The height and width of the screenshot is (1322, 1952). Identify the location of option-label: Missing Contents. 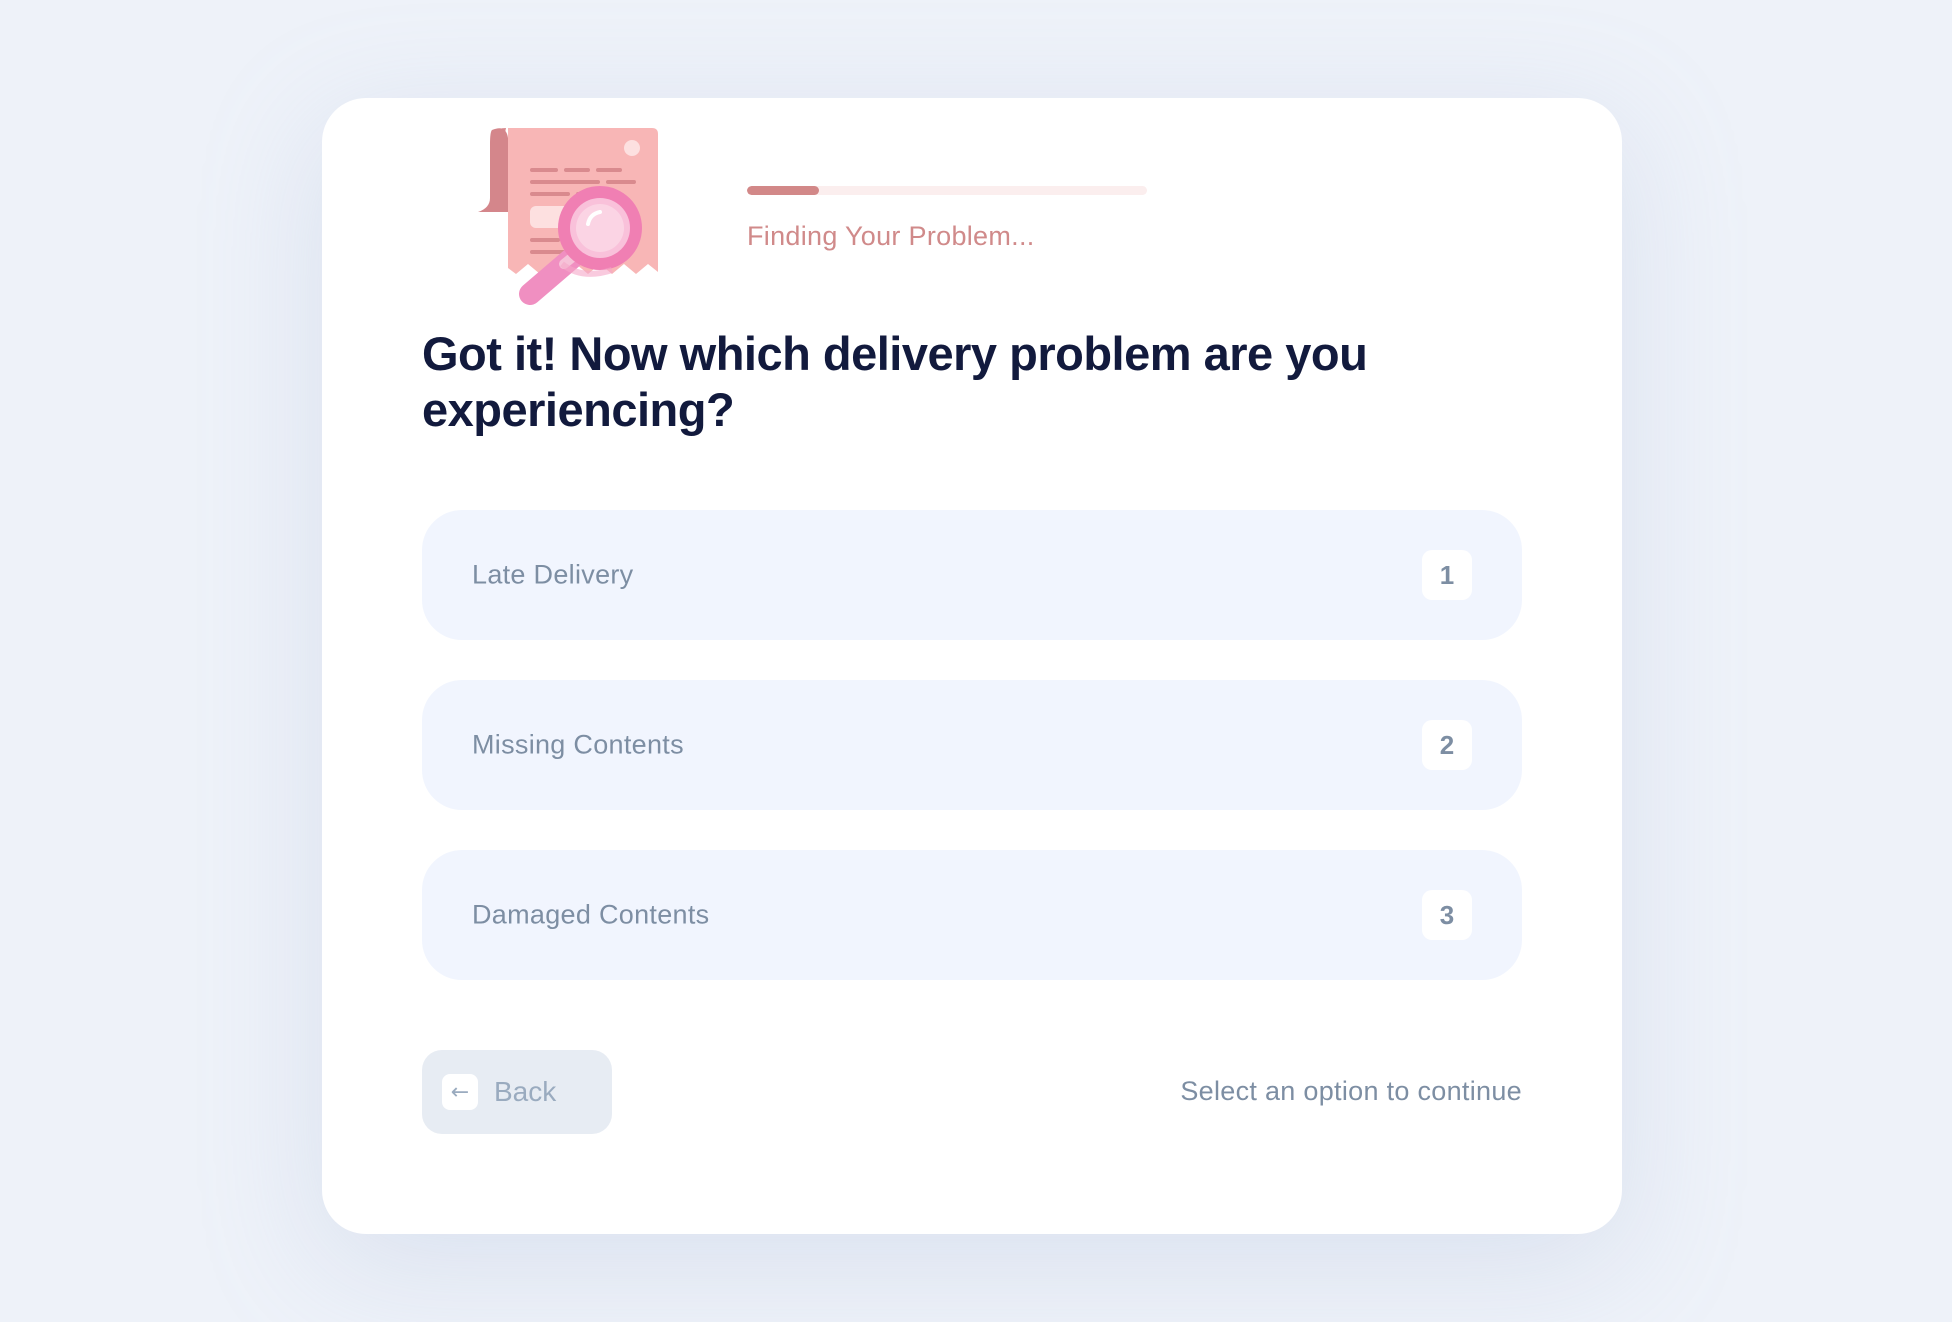
(578, 744).